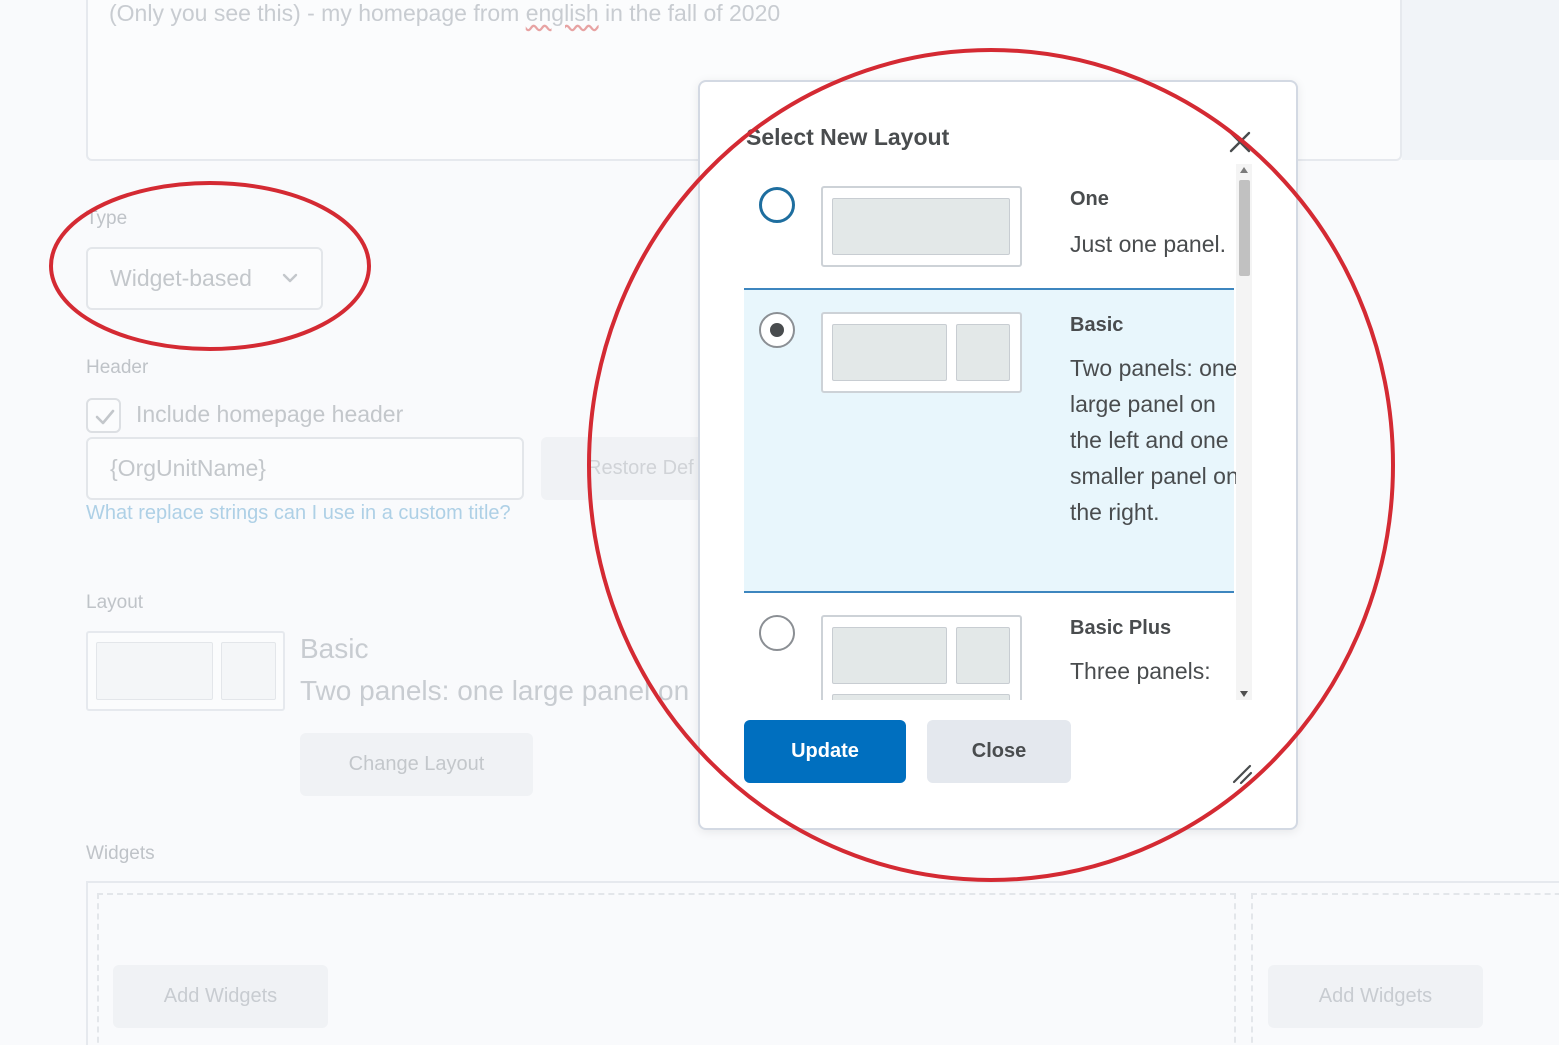  Describe the element at coordinates (562, 13) in the screenshot. I see `misspelled-word: english` at that location.